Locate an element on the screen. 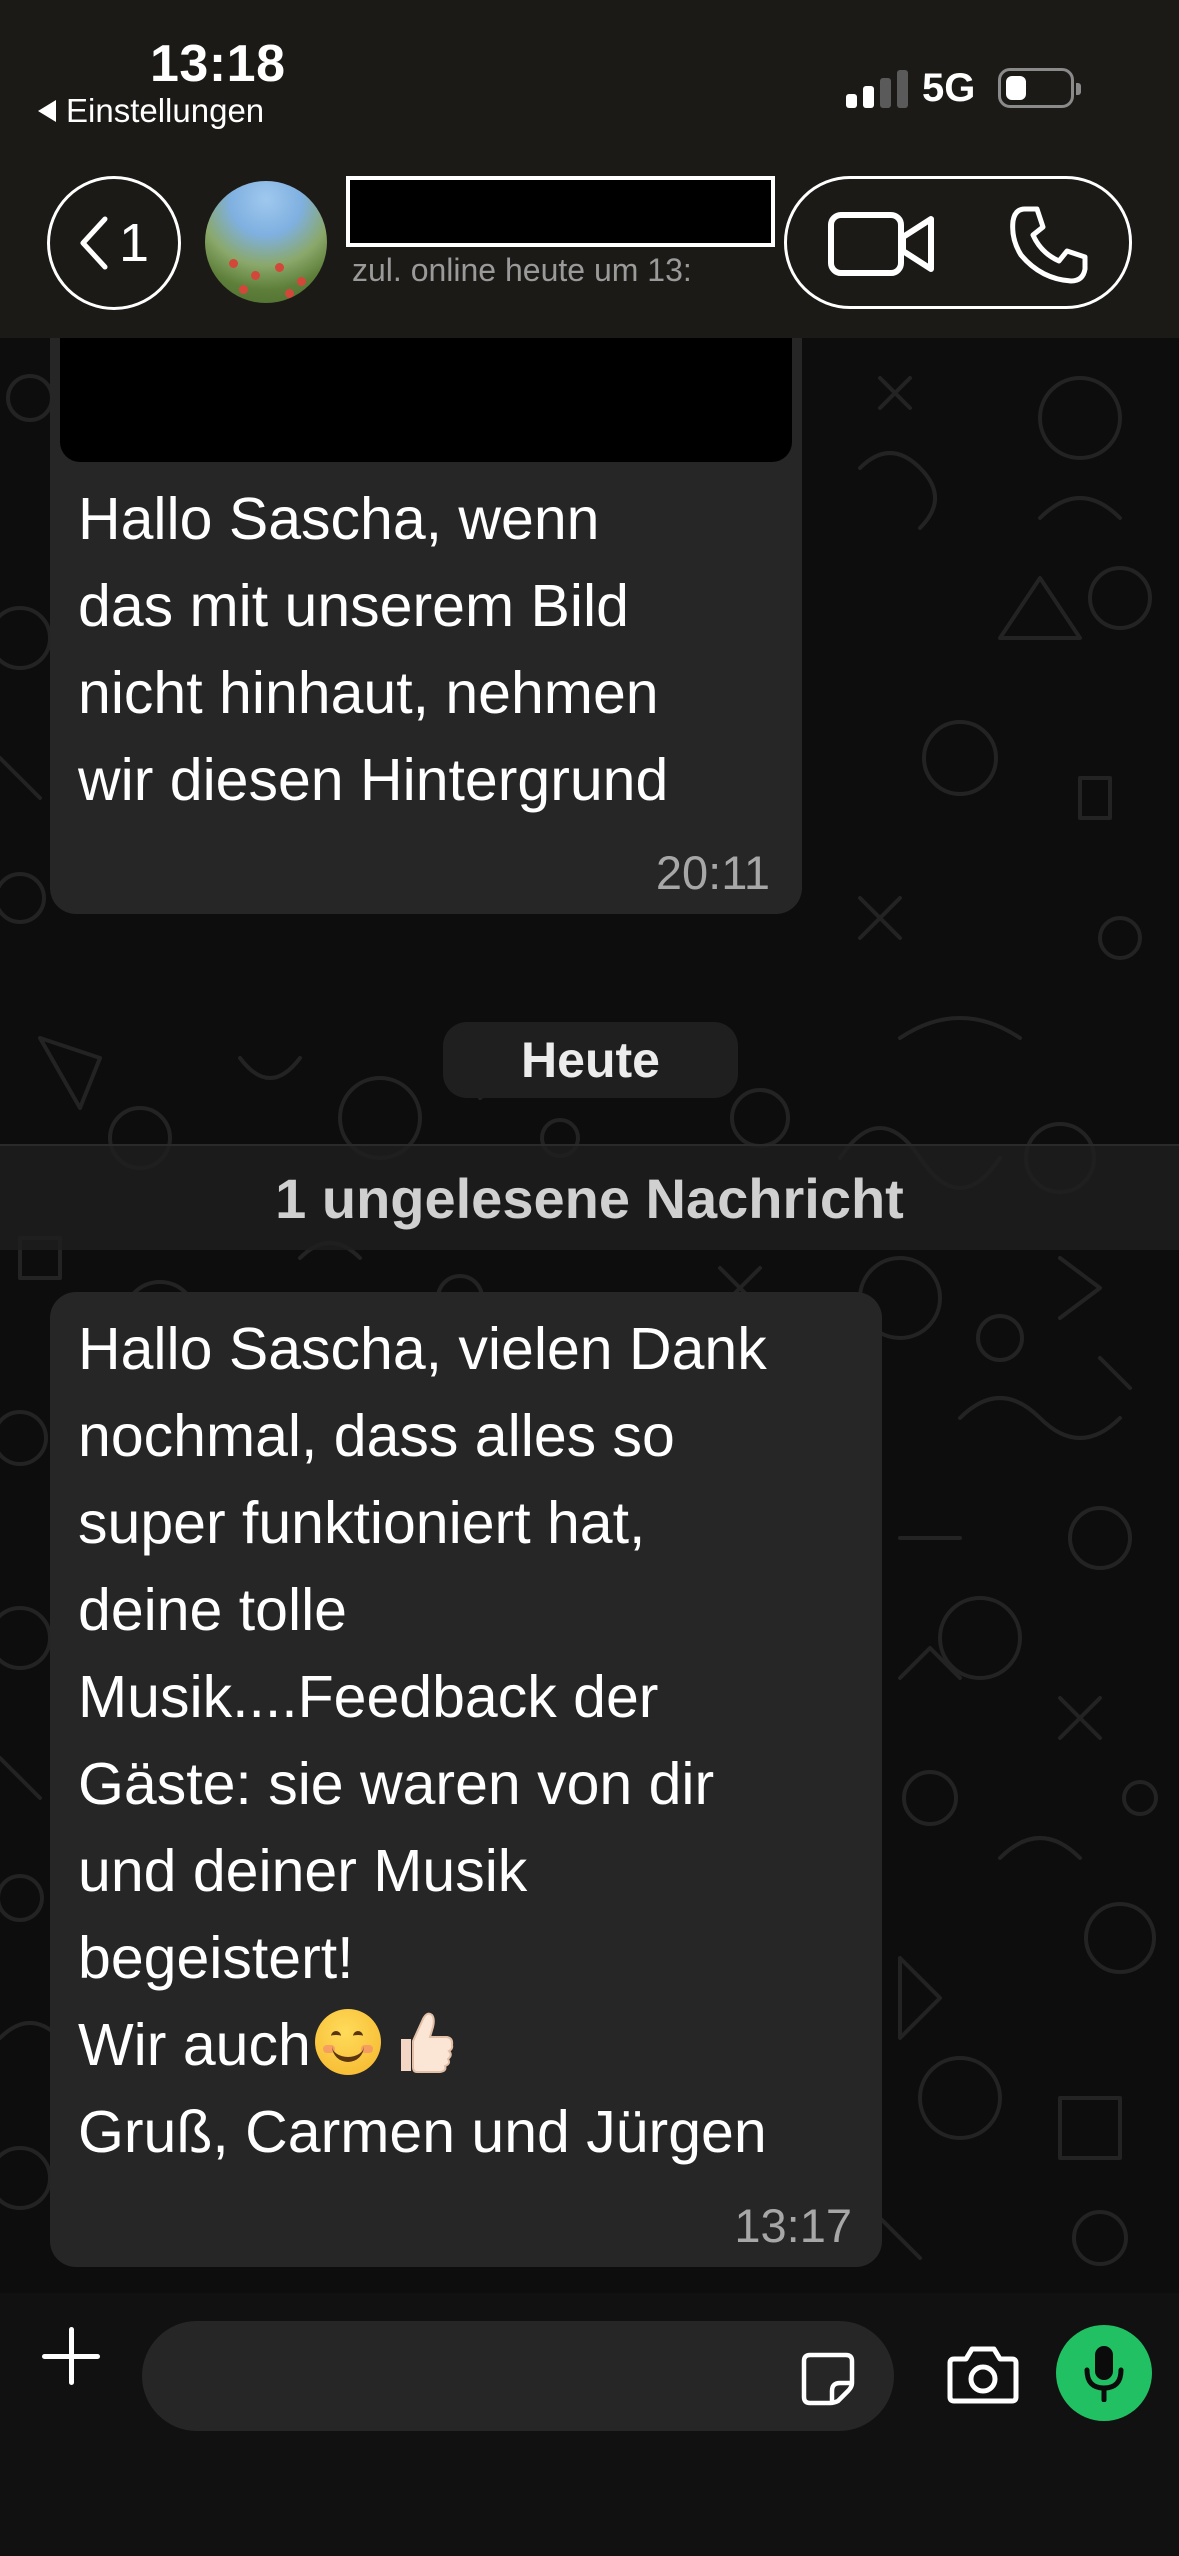  thumbs-up-icon is located at coordinates (426, 2042).